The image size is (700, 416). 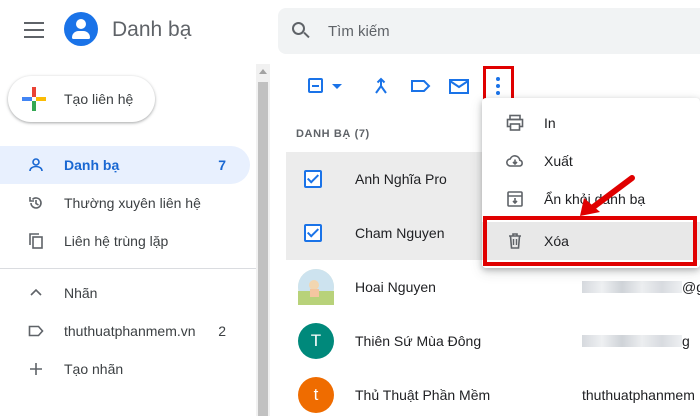 What do you see at coordinates (92, 165) in the screenshot?
I see `sidebar-item-label: Danh bạ` at bounding box center [92, 165].